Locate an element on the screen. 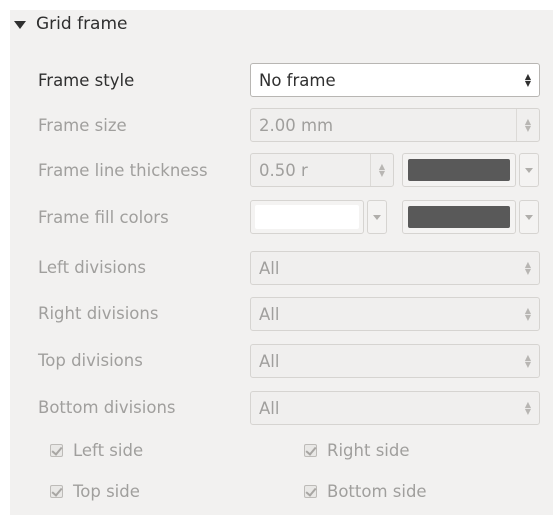 This screenshot has height=515, width=553. left-divisions-value: All is located at coordinates (269, 268).